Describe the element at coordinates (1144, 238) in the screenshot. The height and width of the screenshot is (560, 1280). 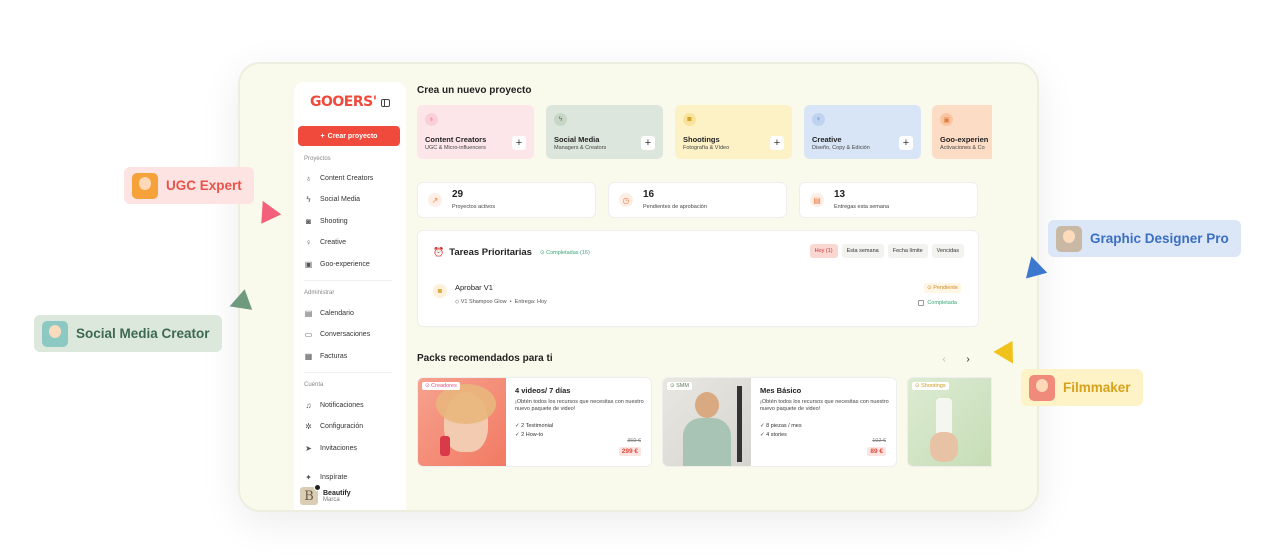
I see `badge-graphic-designer-pro: Graphic Designer Pro` at that location.